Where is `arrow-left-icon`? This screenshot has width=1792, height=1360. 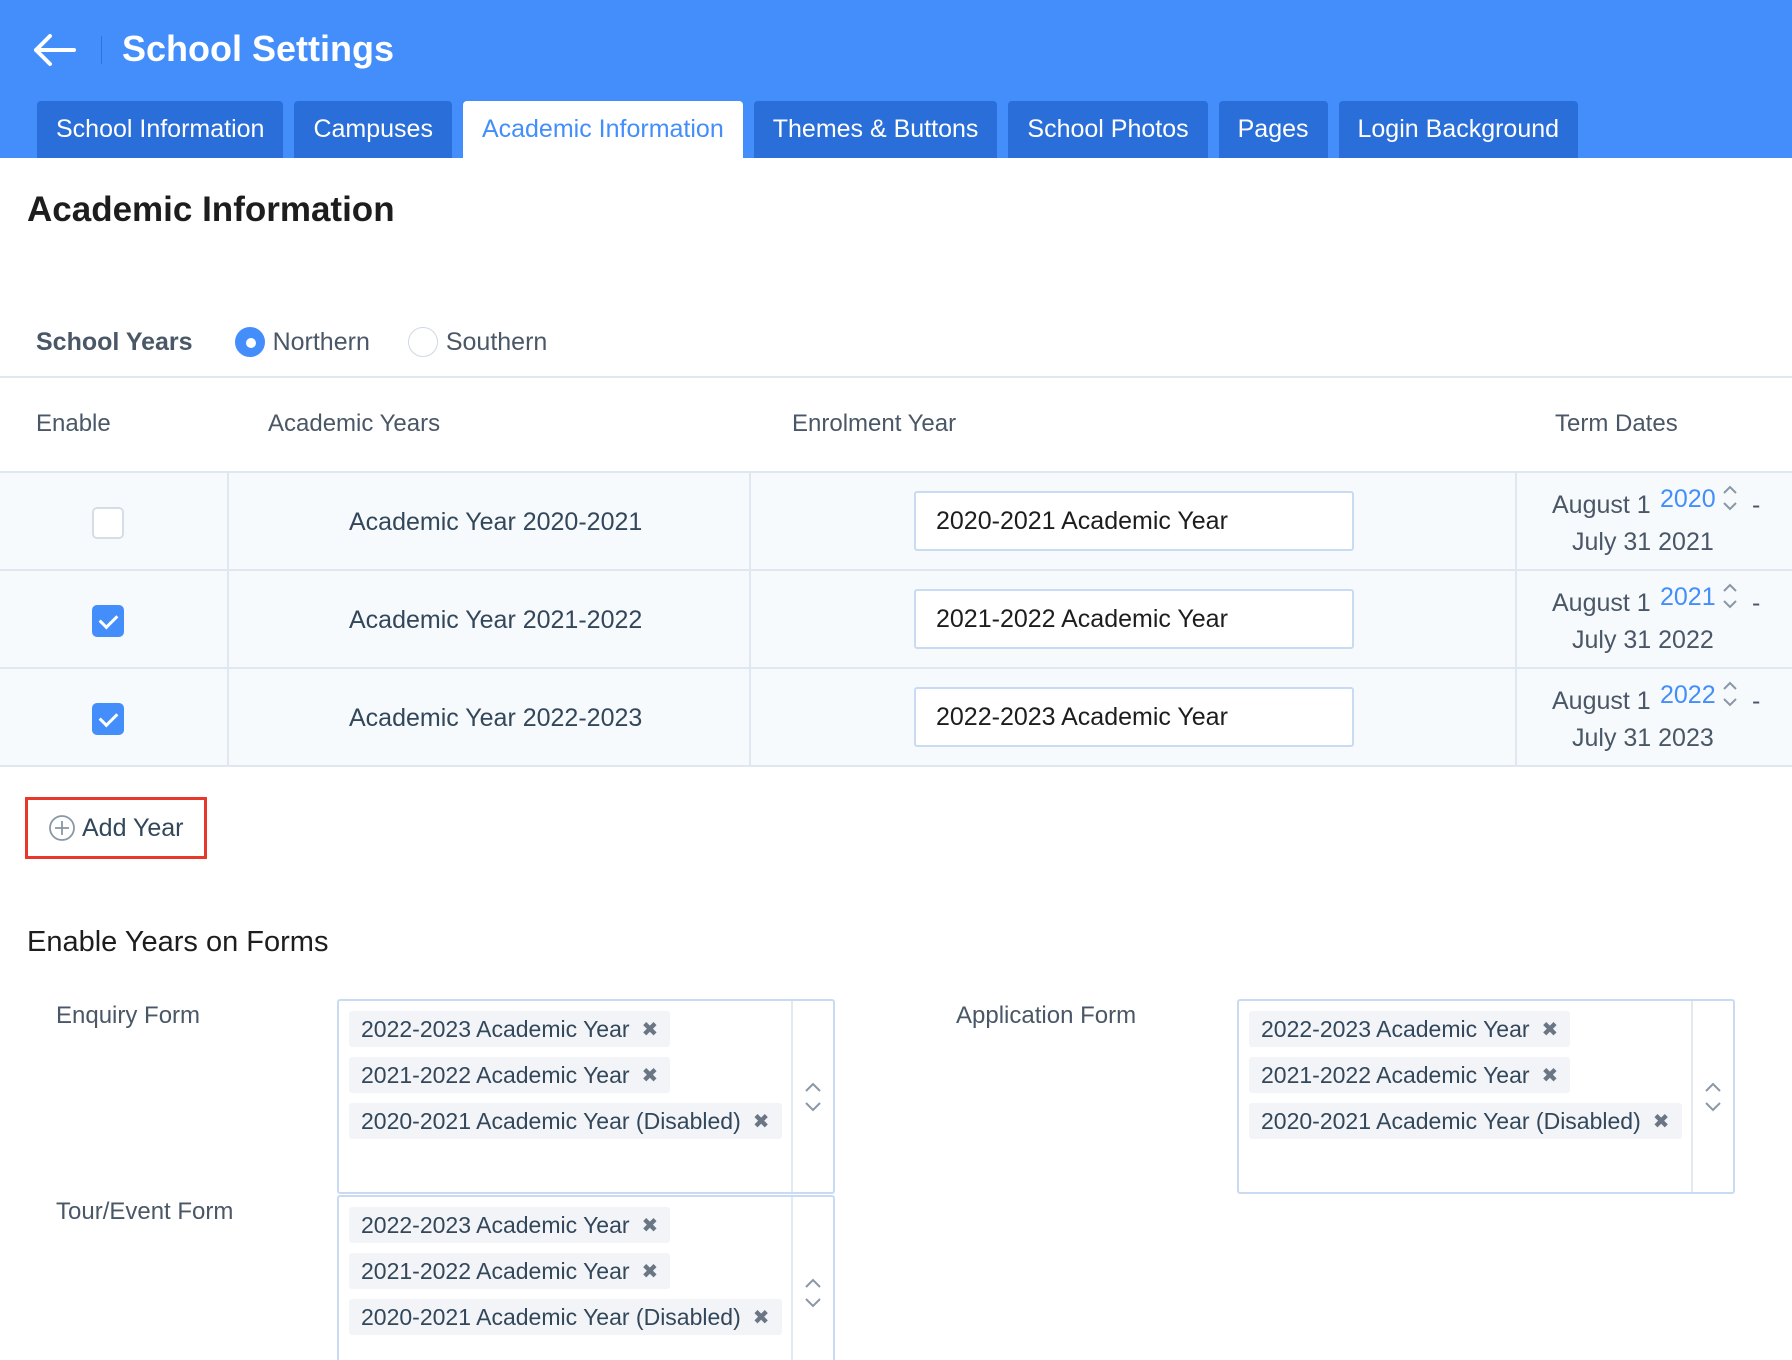
arrow-left-icon is located at coordinates (55, 50).